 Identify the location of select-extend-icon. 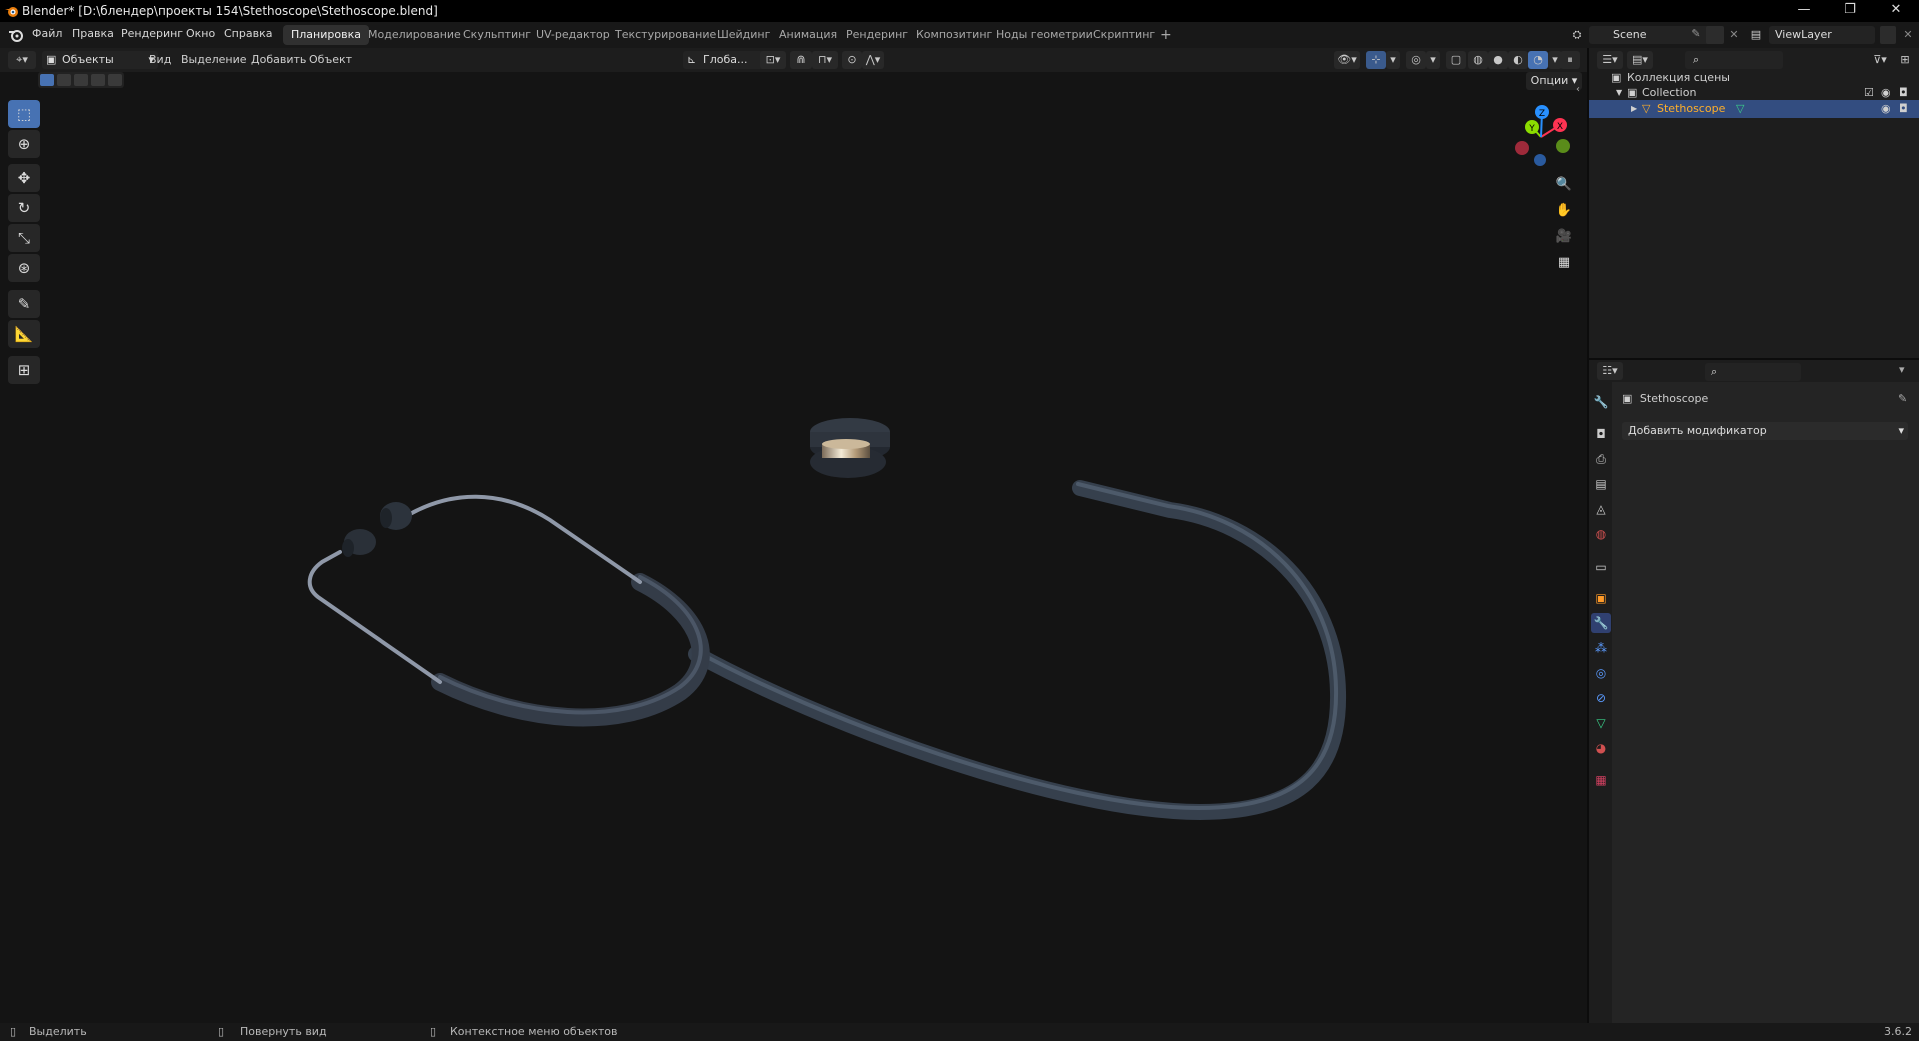
(64, 80).